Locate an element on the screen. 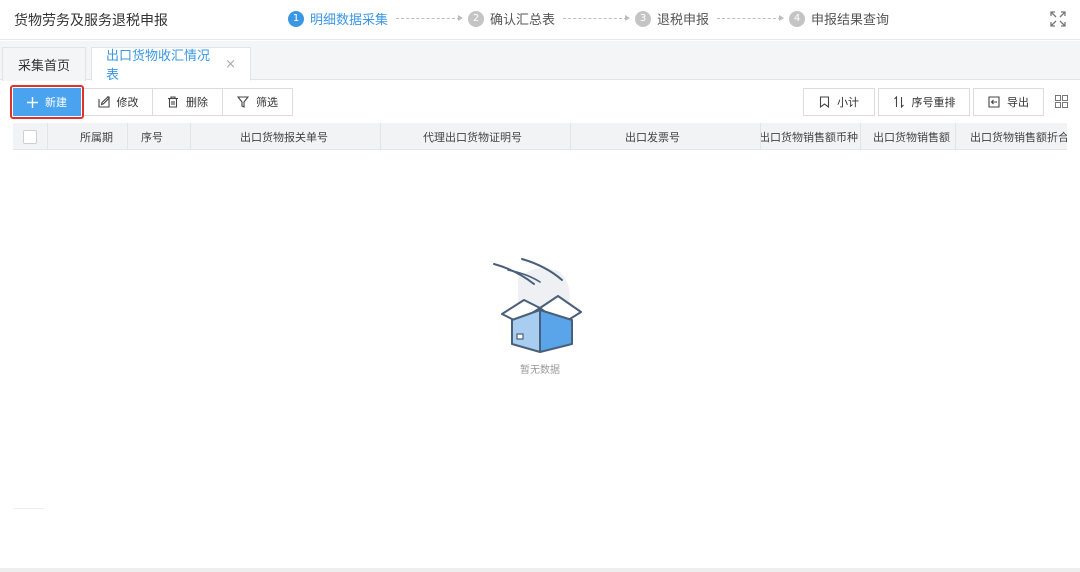 The height and width of the screenshot is (572, 1080). step-number: 1 is located at coordinates (296, 18).